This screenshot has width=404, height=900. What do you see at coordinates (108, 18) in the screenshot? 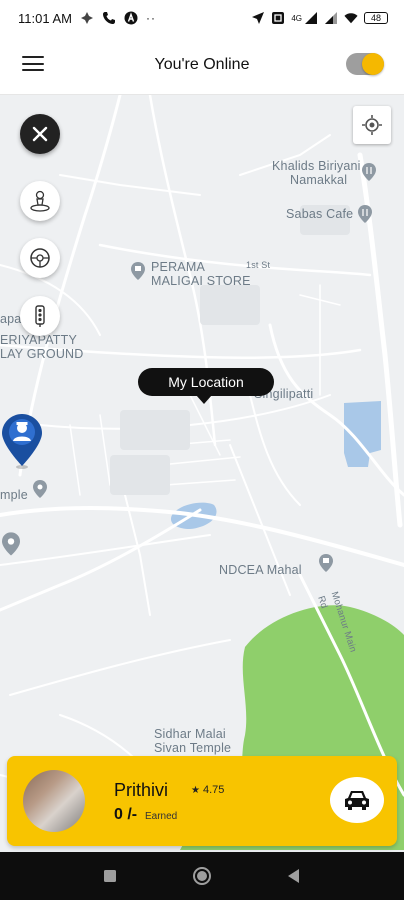
I see `phone-icon` at bounding box center [108, 18].